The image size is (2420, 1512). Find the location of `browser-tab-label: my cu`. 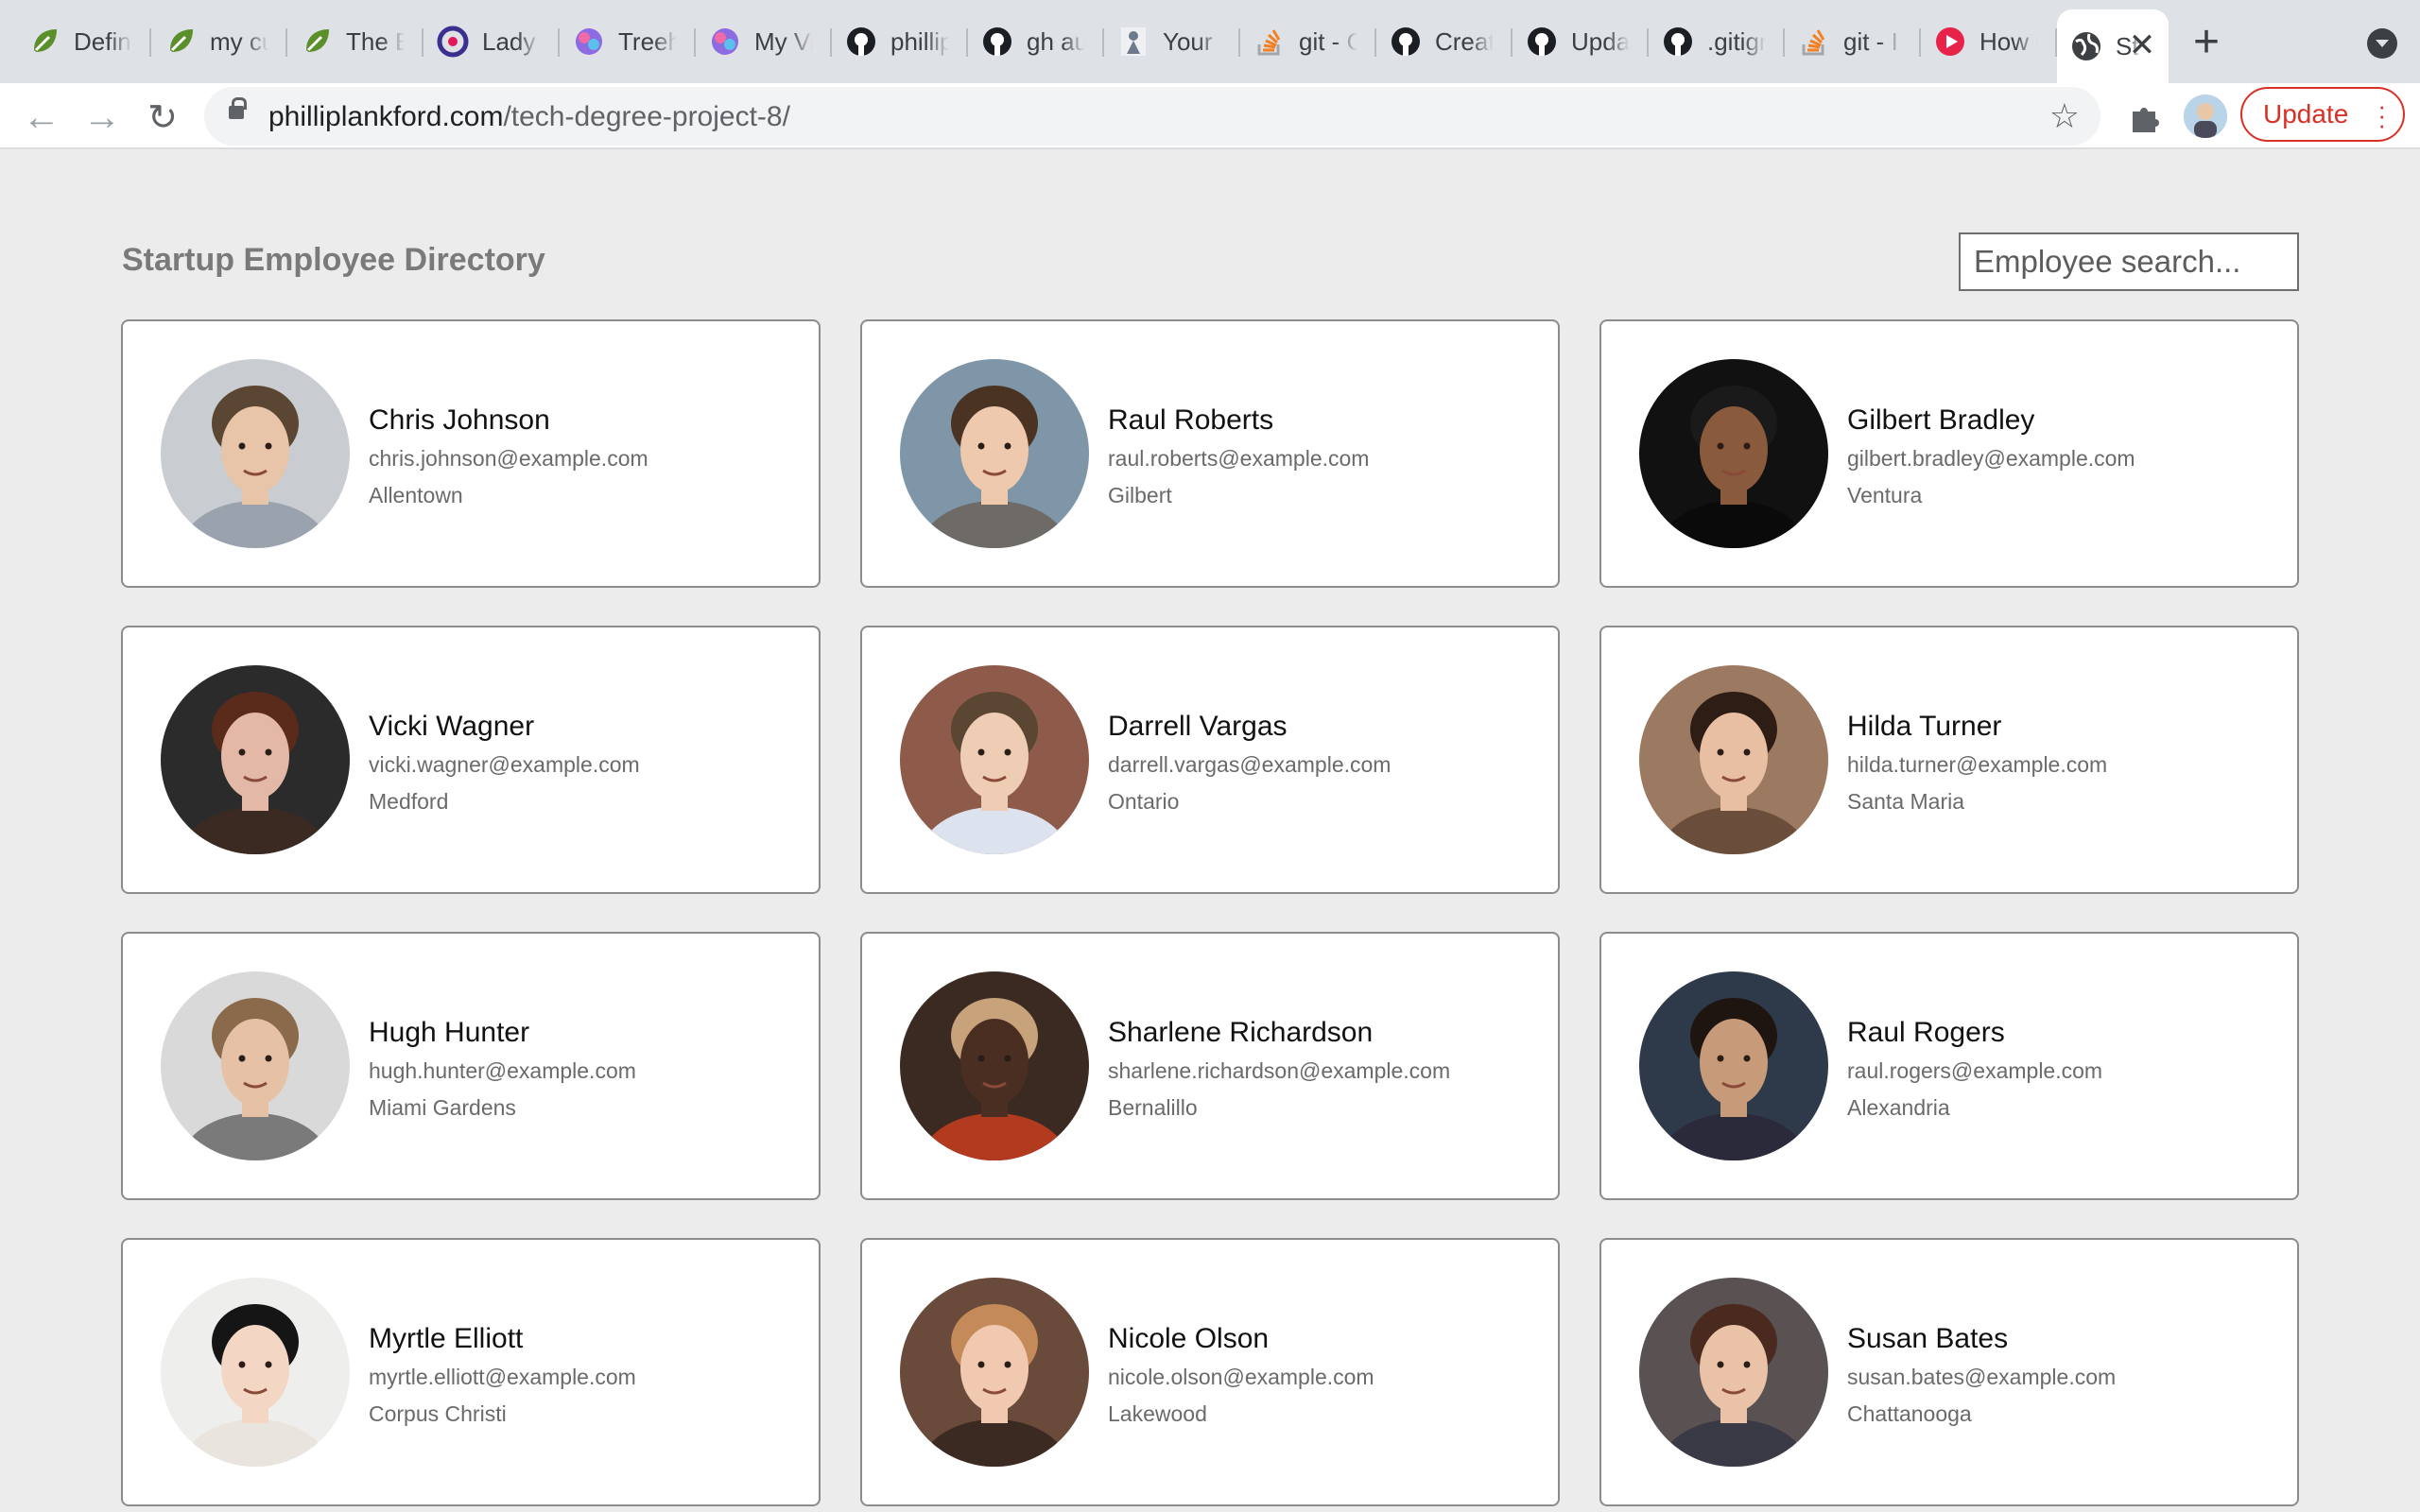

browser-tab-label: my cu is located at coordinates (239, 41).